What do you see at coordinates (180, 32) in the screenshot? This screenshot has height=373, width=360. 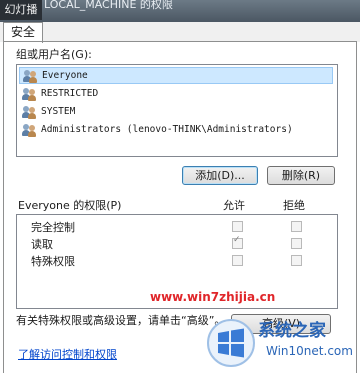 I see `tab-strip: 安全` at bounding box center [180, 32].